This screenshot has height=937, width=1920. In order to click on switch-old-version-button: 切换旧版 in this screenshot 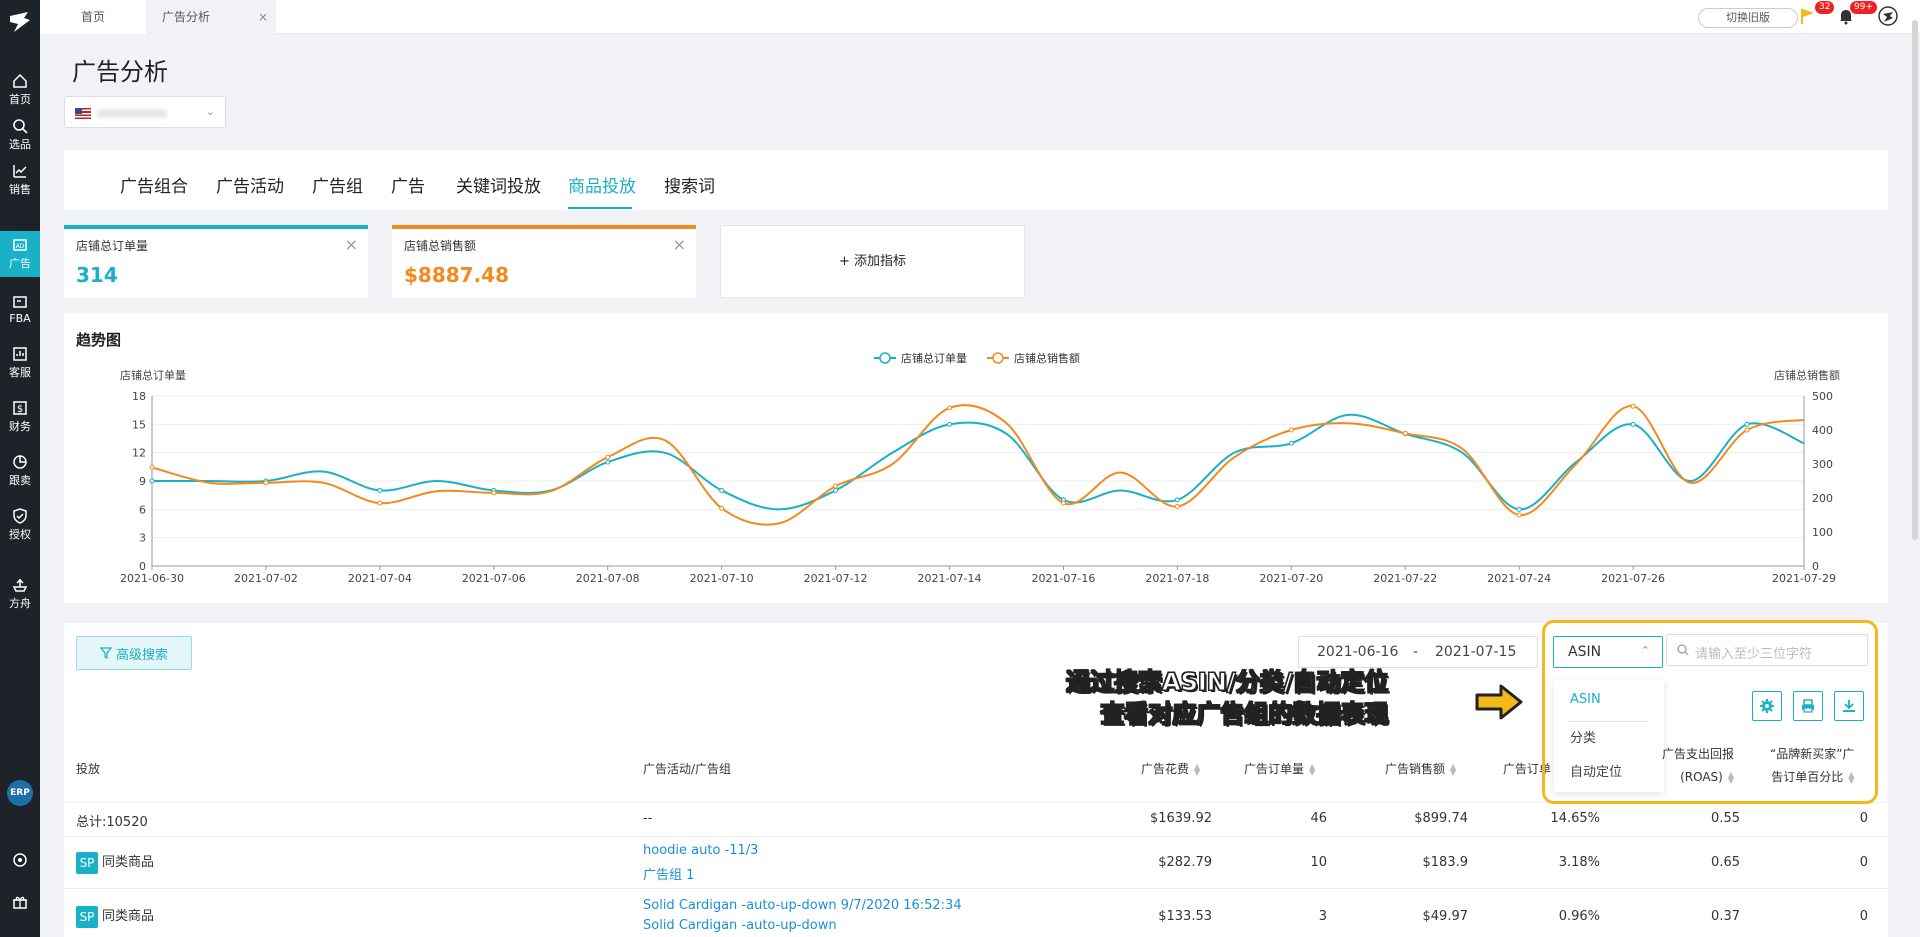, I will do `click(1748, 18)`.